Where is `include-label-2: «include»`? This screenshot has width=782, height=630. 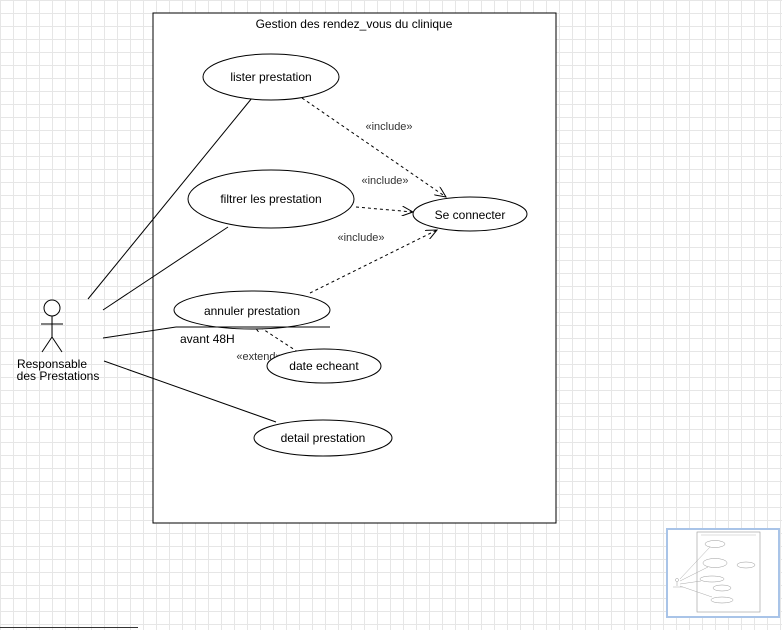
include-label-2: «include» is located at coordinates (384, 181).